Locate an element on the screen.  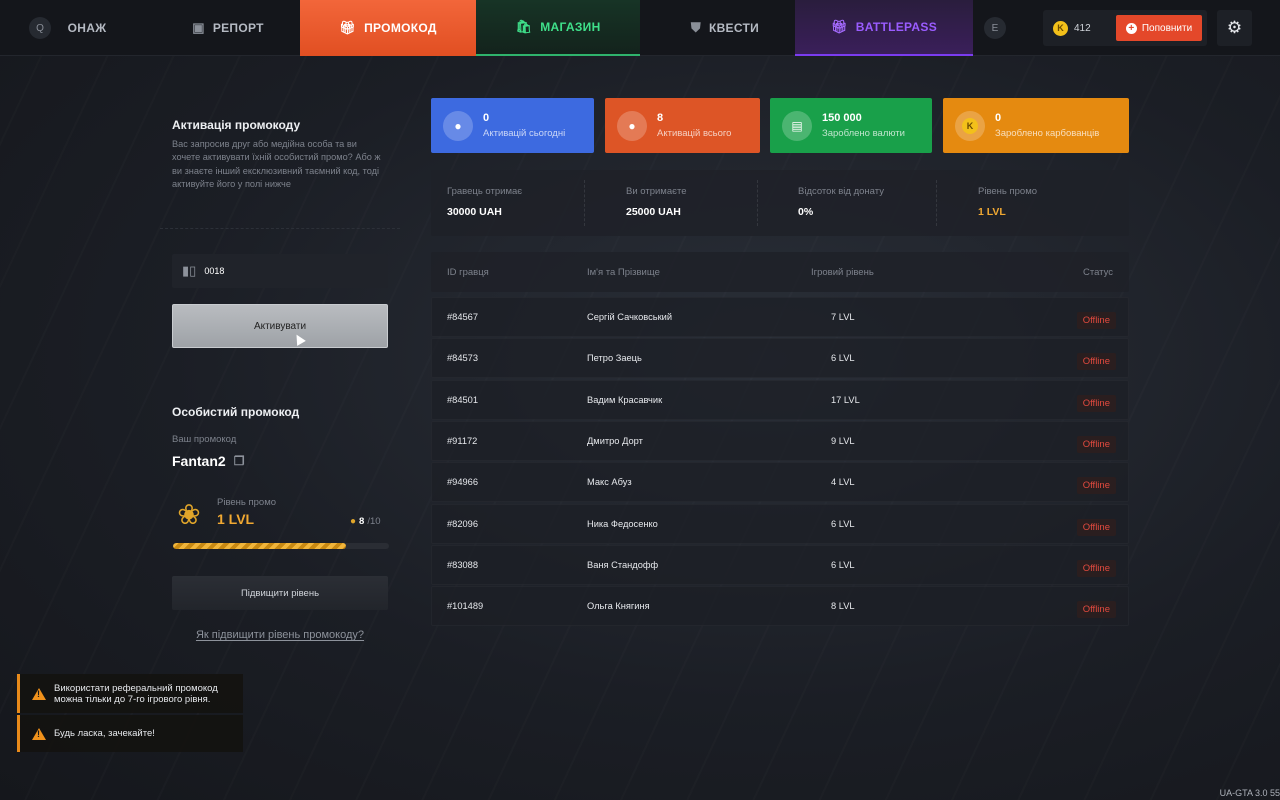
promo-progress-bar is located at coordinates (281, 546).